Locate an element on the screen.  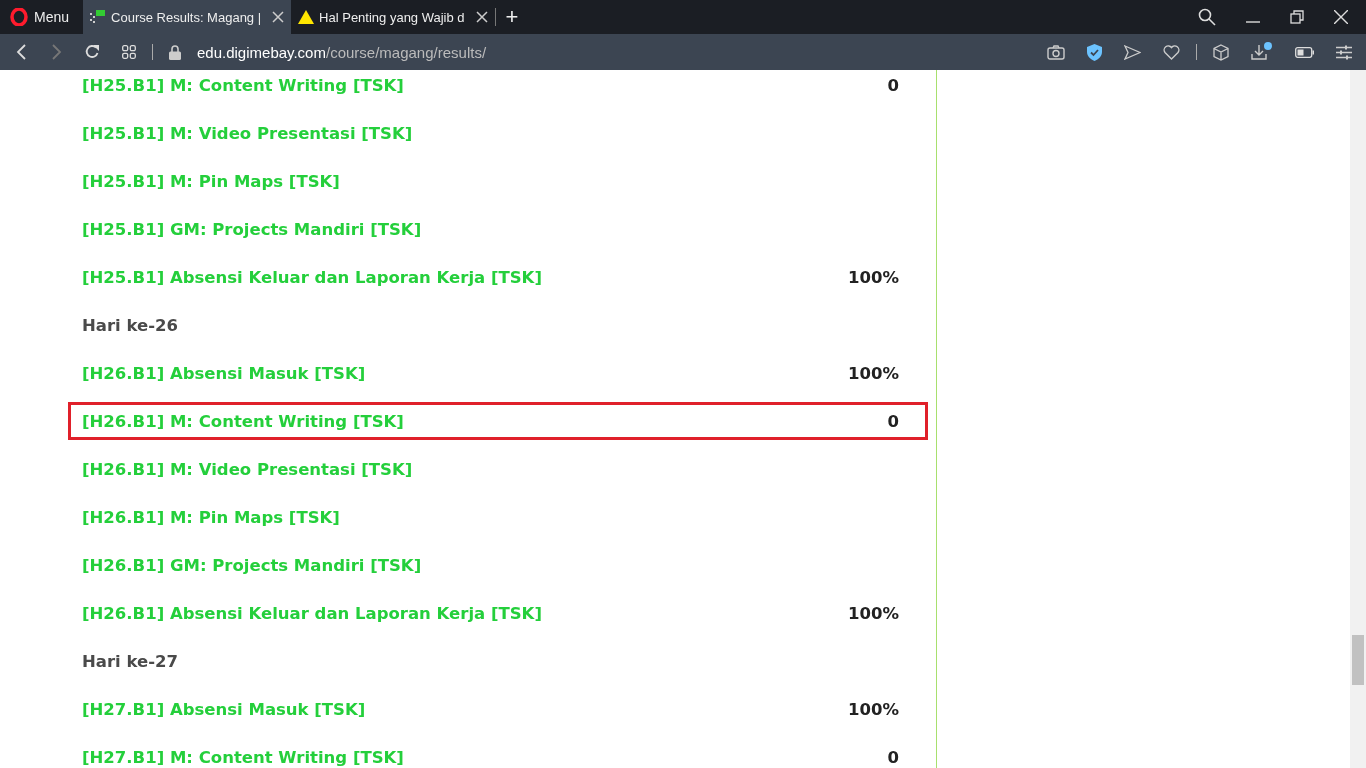
settings-icon is located at coordinates (1344, 52).